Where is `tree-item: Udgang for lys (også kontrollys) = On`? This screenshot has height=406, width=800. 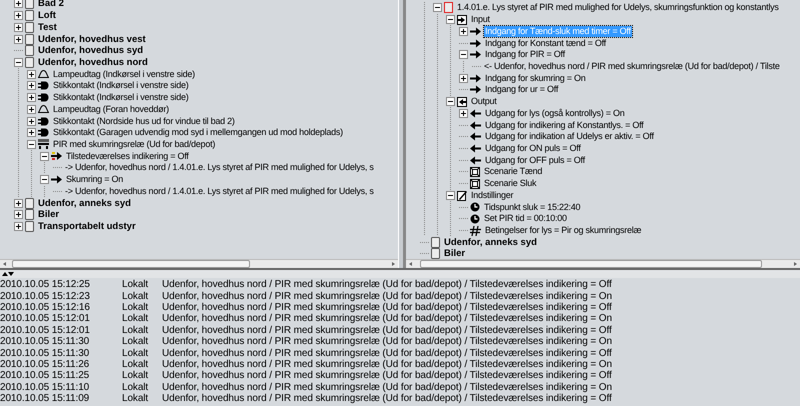 tree-item: Udgang for lys (også kontrollys) = On is located at coordinates (555, 113).